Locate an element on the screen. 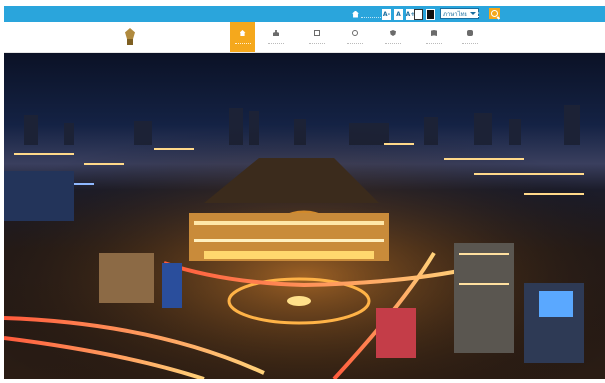 Image resolution: width=605 pixels, height=383 pixels. foreground-building is located at coordinates (126, 278).